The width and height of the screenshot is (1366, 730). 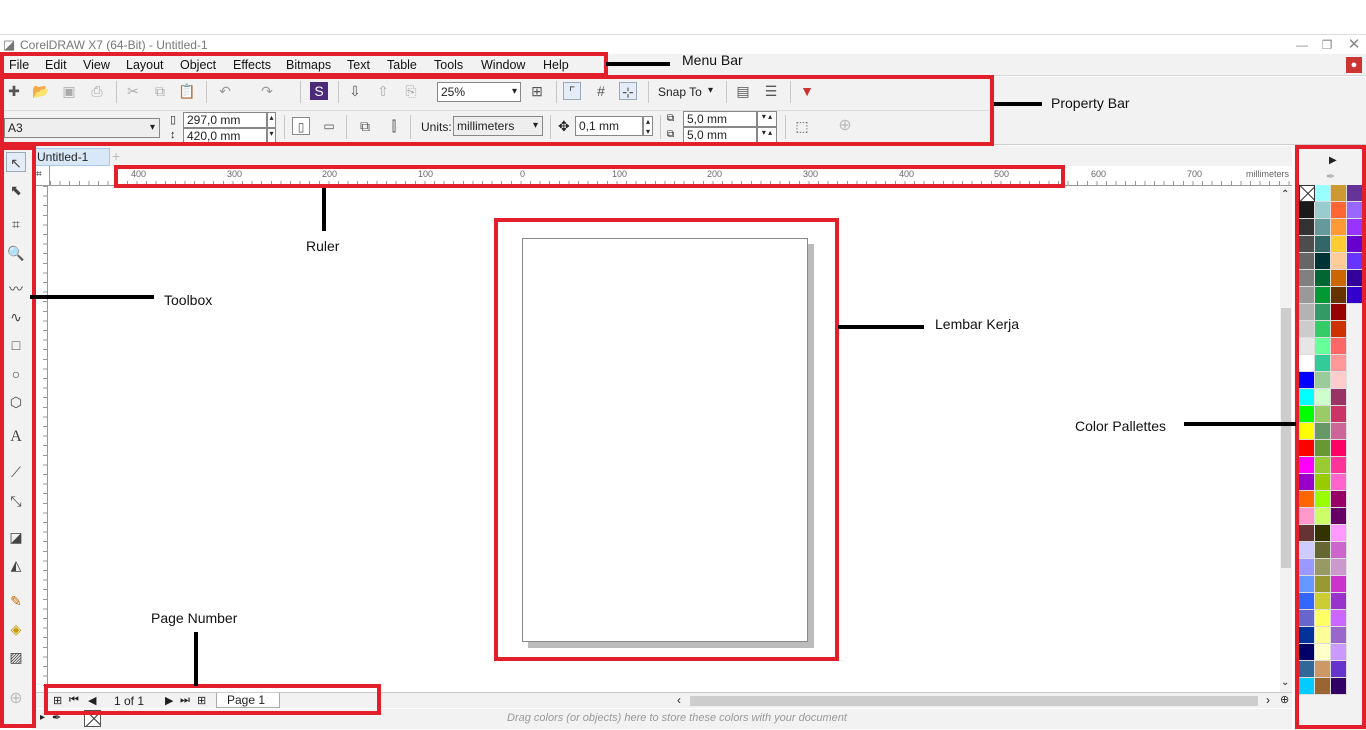 I want to click on menu-help: Help, so click(x=556, y=65).